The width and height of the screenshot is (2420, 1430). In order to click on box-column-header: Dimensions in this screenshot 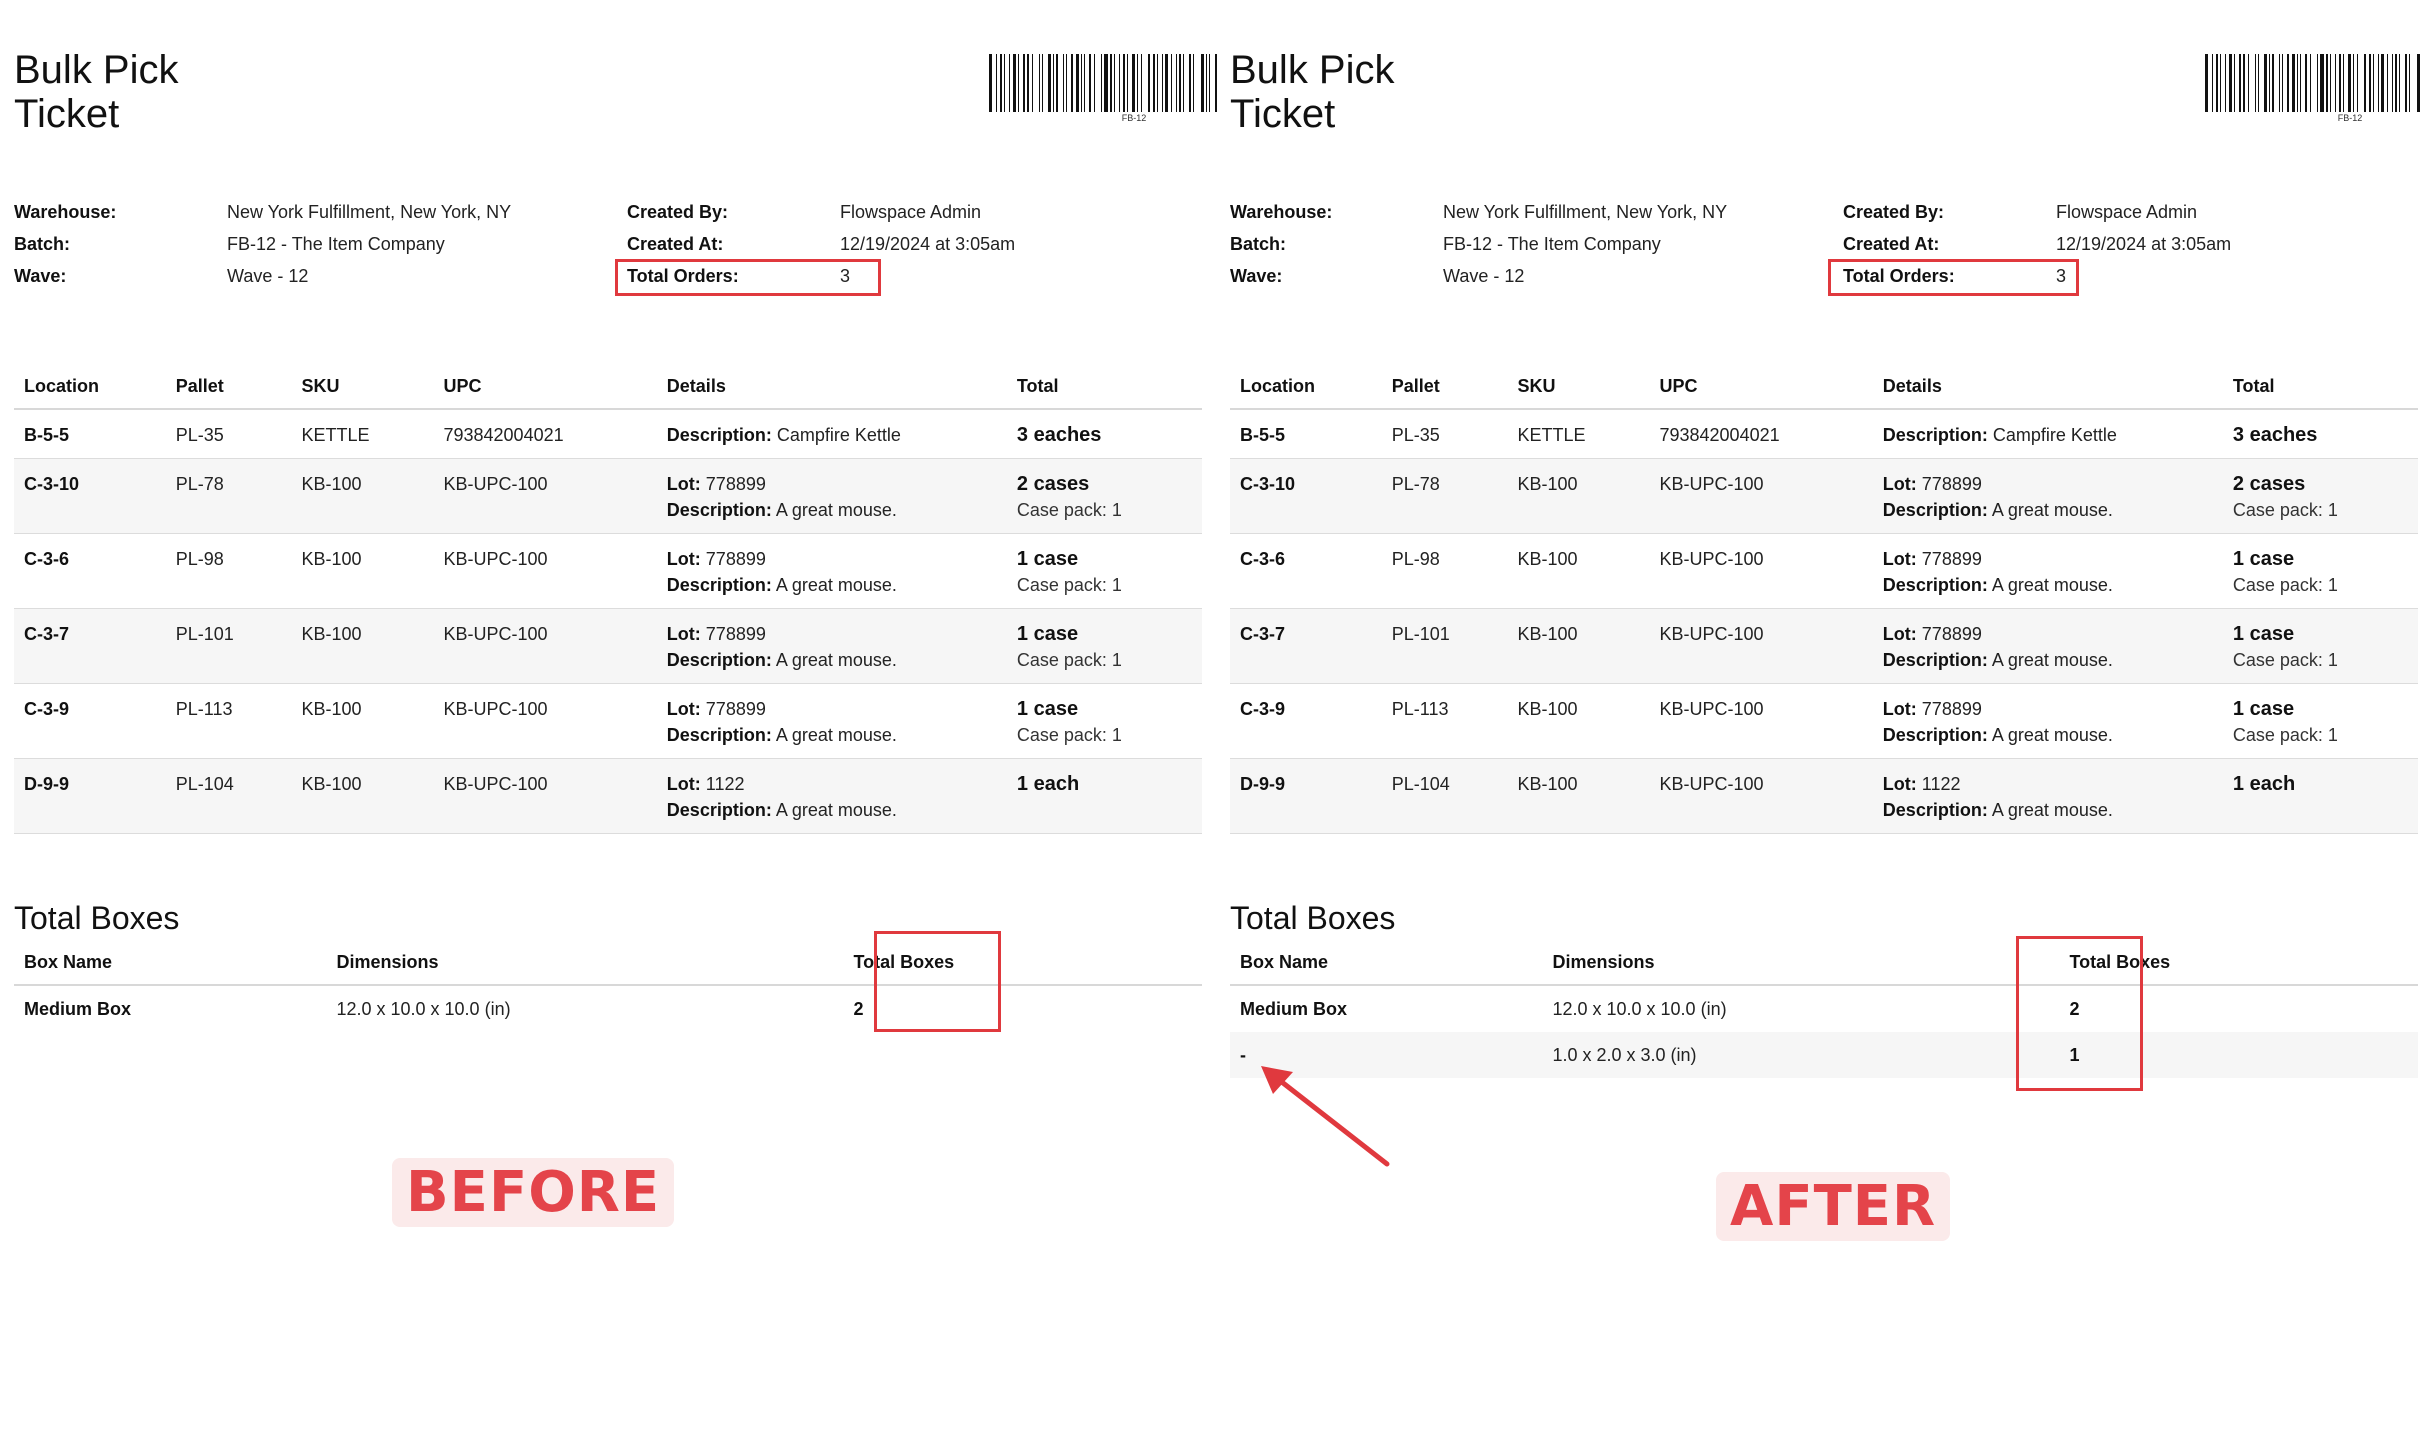, I will do `click(1801, 963)`.